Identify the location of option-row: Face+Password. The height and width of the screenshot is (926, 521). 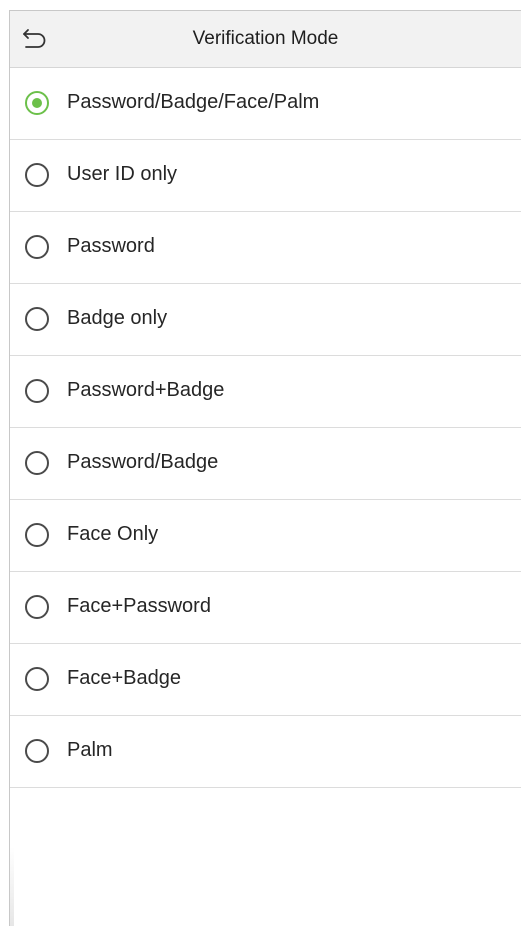
(265, 608).